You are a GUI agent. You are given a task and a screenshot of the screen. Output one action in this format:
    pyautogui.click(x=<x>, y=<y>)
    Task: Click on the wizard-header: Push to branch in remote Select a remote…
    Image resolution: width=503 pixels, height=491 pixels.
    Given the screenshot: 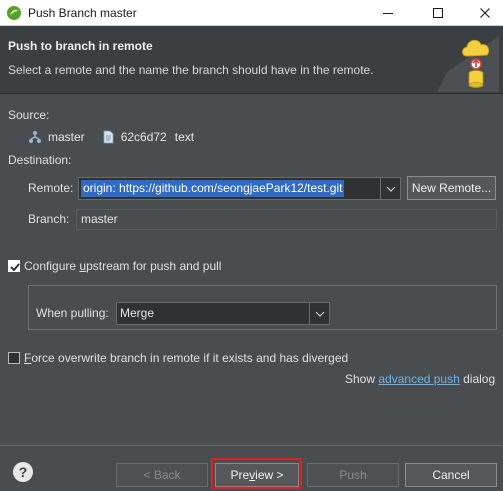 What is the action you would take?
    pyautogui.click(x=251, y=60)
    